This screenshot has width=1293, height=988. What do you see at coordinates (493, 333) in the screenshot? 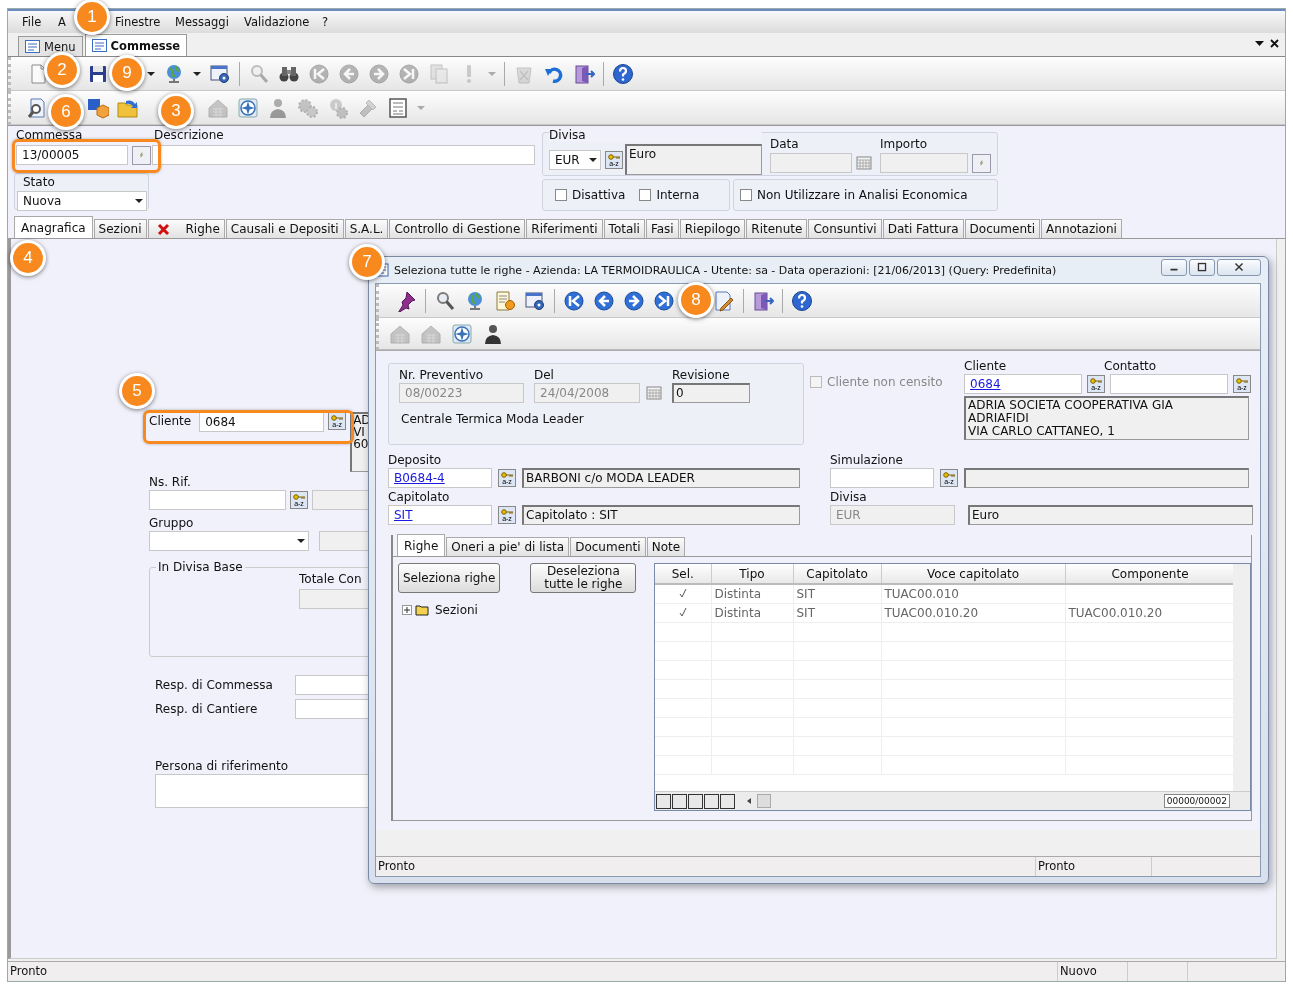
I see `person-icon` at bounding box center [493, 333].